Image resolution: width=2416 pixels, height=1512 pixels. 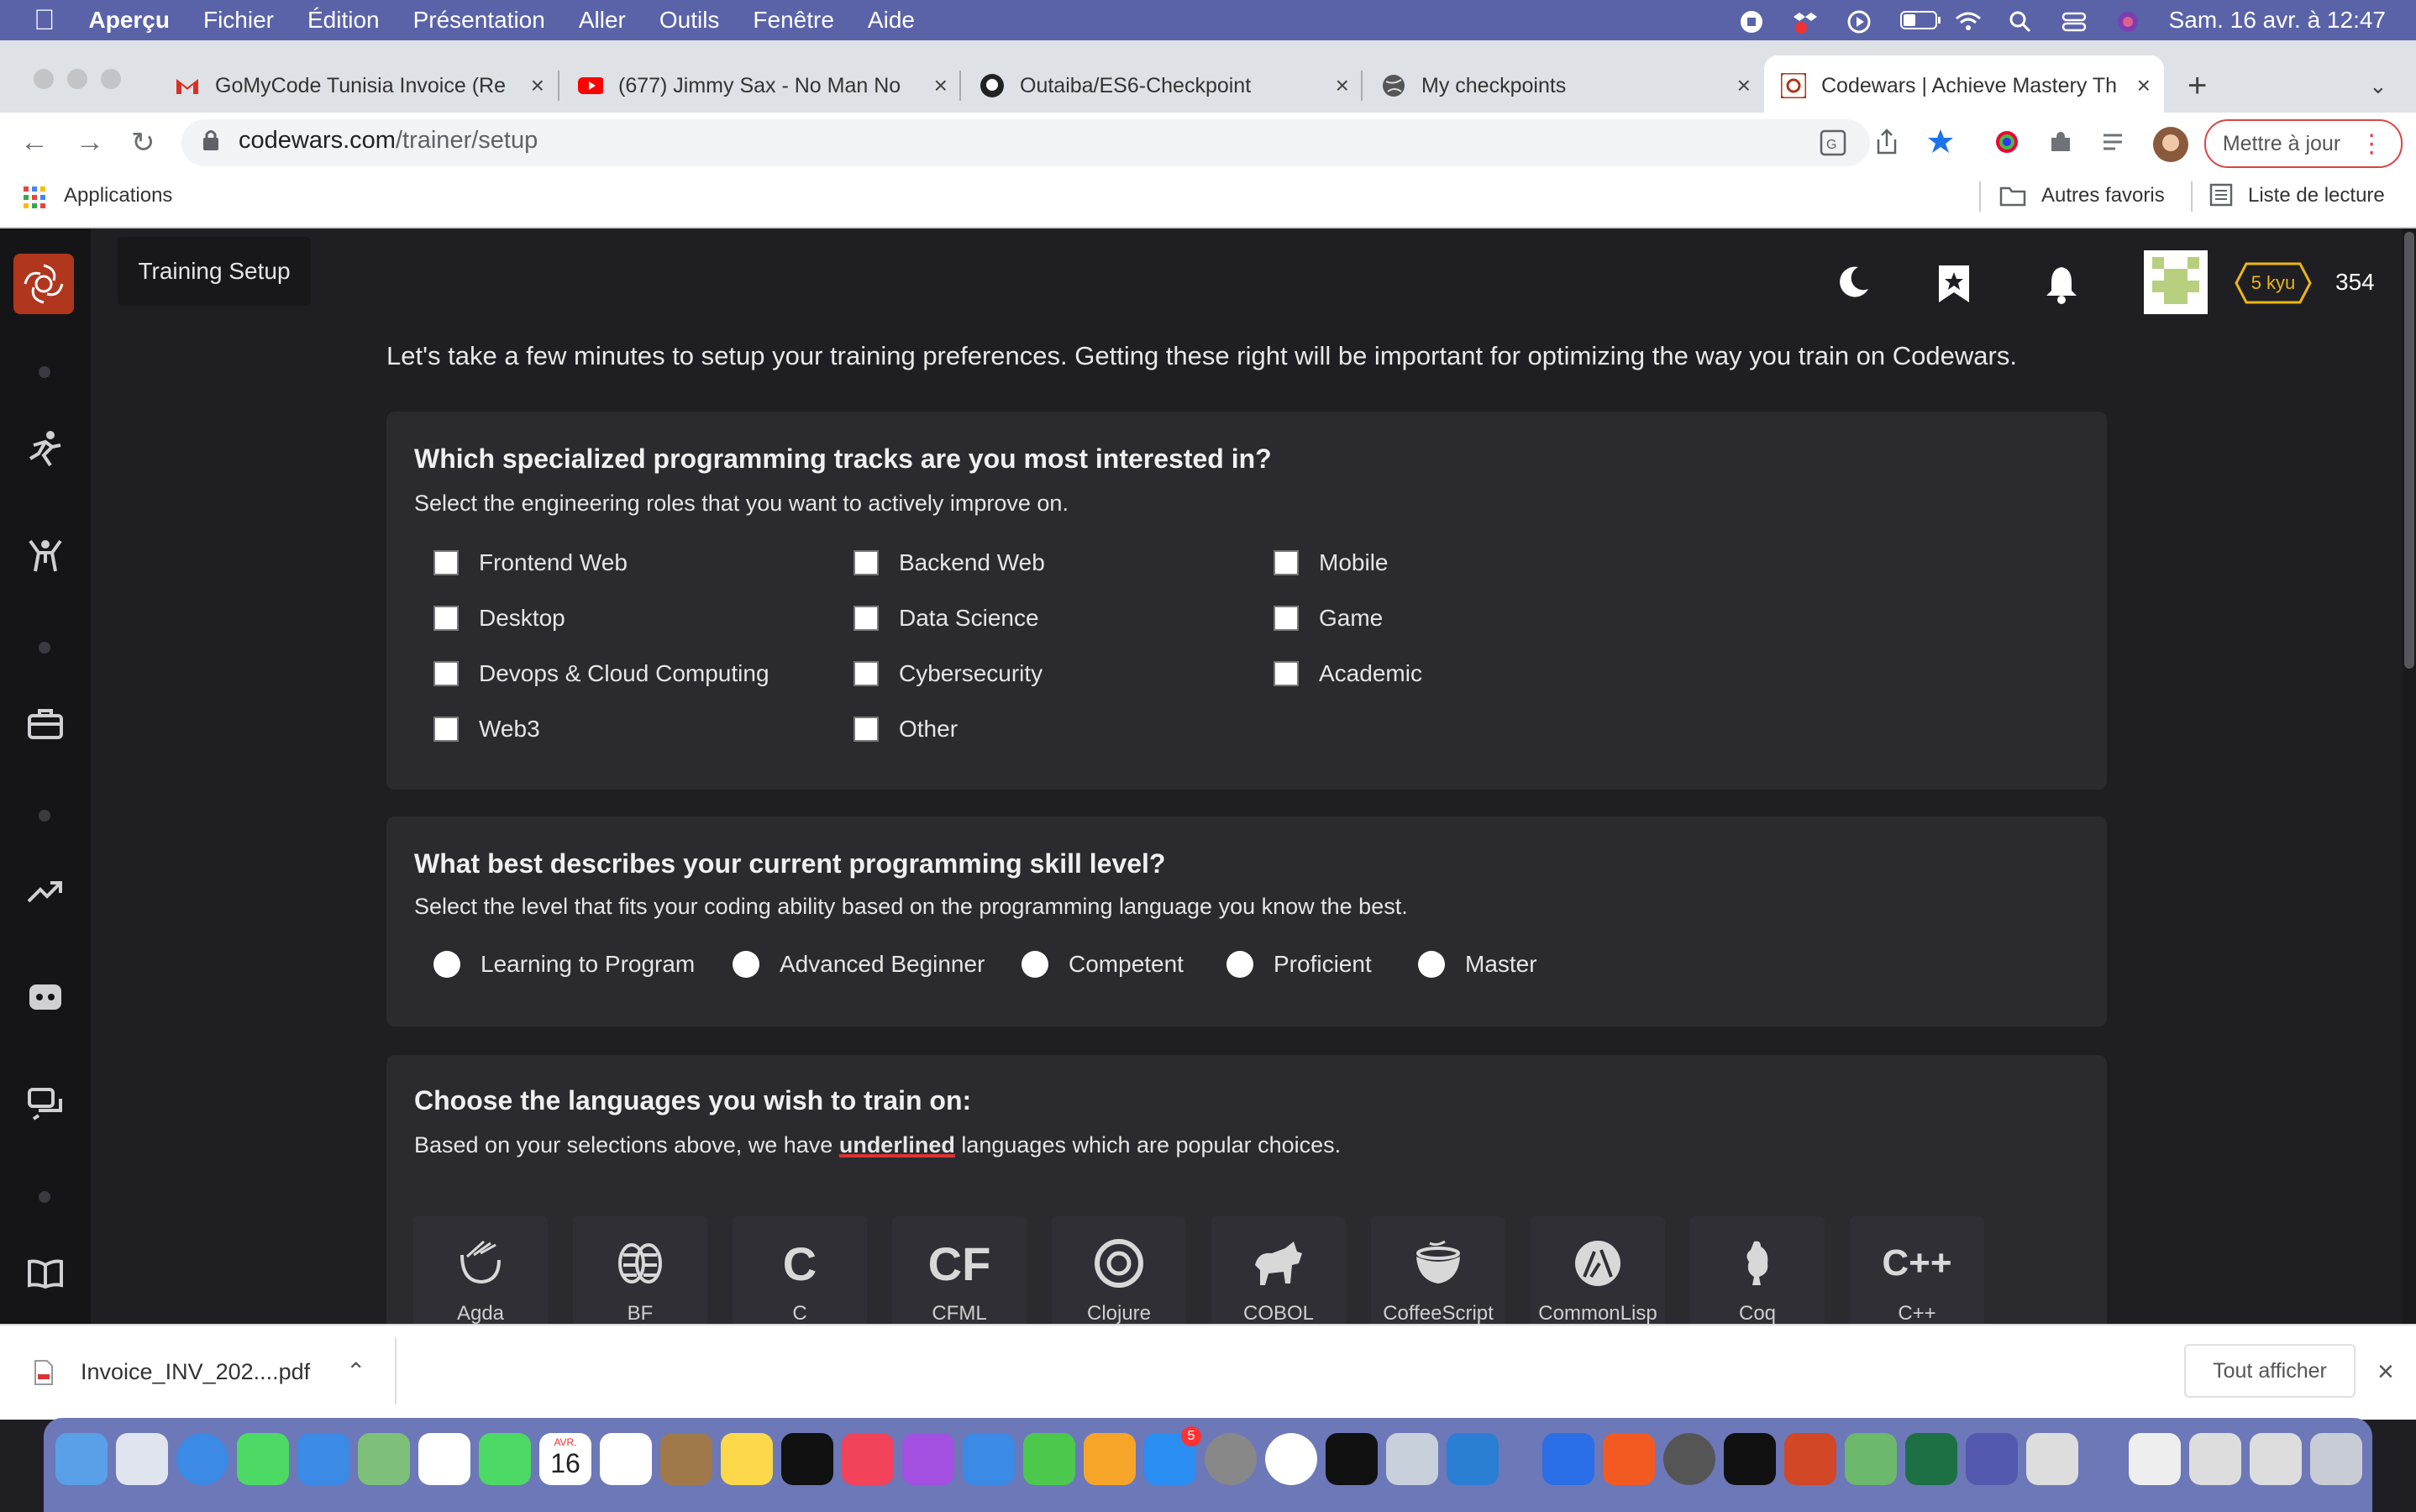 I want to click on chevron-up-icon: ⌃, so click(x=355, y=1371).